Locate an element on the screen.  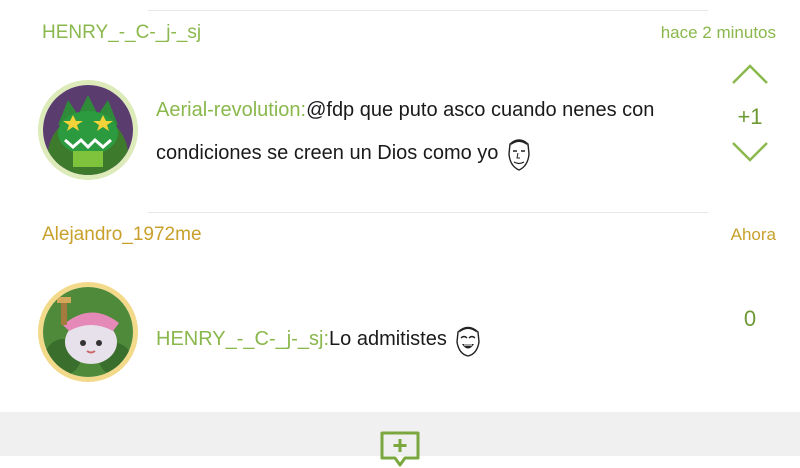
reply-mention: Aerial-revolution: is located at coordinates (231, 110).